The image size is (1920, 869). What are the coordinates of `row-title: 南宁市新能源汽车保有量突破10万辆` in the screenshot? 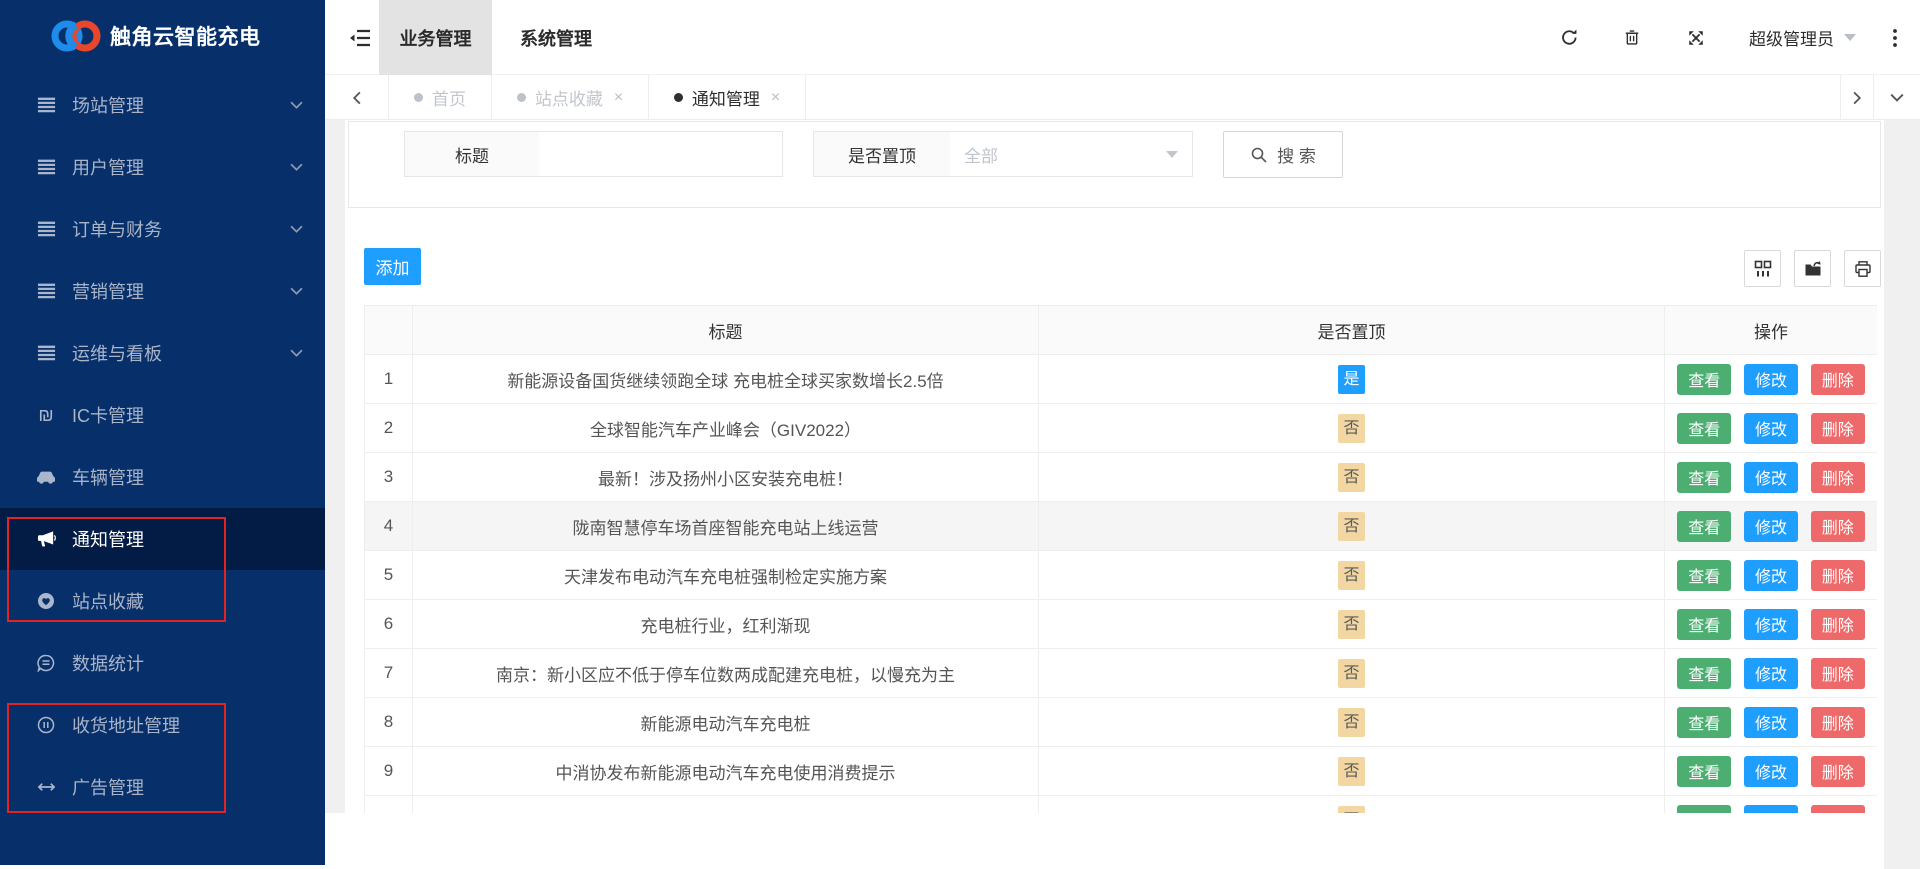 It's located at (725, 804).